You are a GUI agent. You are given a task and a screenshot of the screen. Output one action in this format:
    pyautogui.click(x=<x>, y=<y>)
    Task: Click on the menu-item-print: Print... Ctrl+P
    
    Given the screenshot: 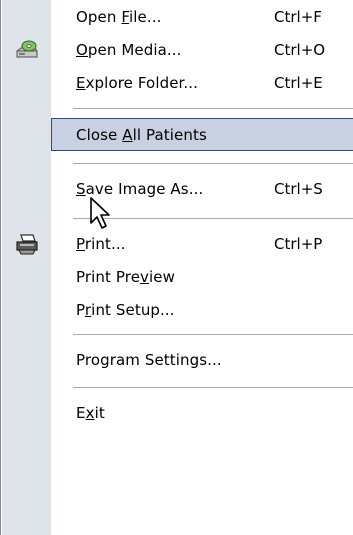 What is the action you would take?
    pyautogui.click(x=177, y=244)
    